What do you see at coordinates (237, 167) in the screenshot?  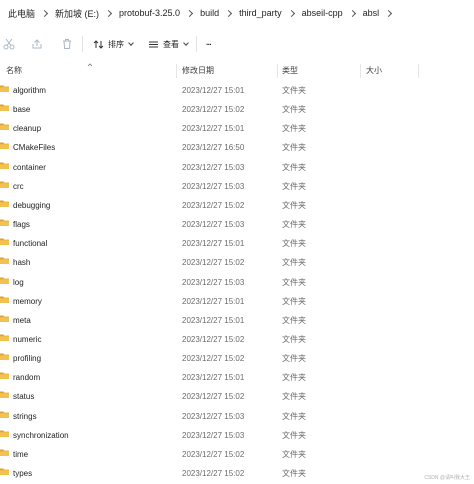 I see `list-item: container 2023/12/27 15:03 文件夹` at bounding box center [237, 167].